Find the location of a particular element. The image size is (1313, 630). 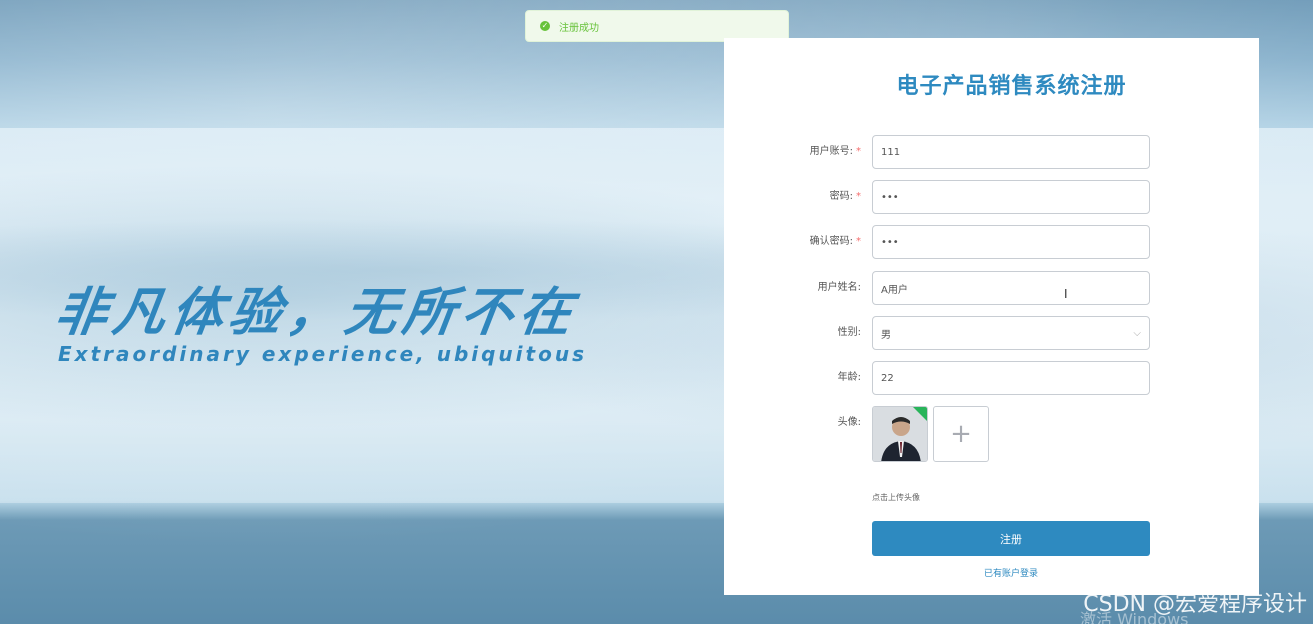

password-input: ••• is located at coordinates (1011, 197).